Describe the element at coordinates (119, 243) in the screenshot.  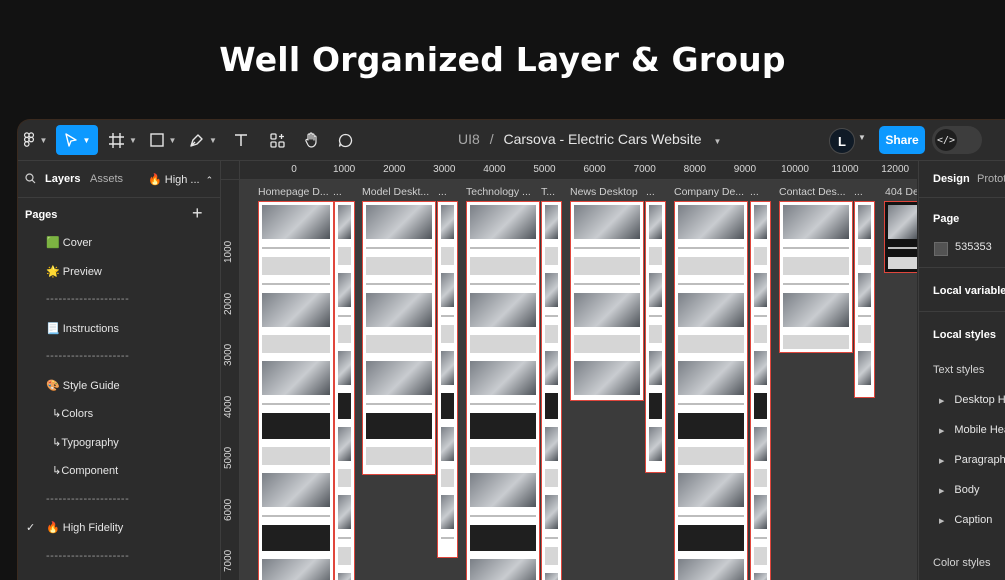
I see `page-item: 🟩 Cover` at that location.